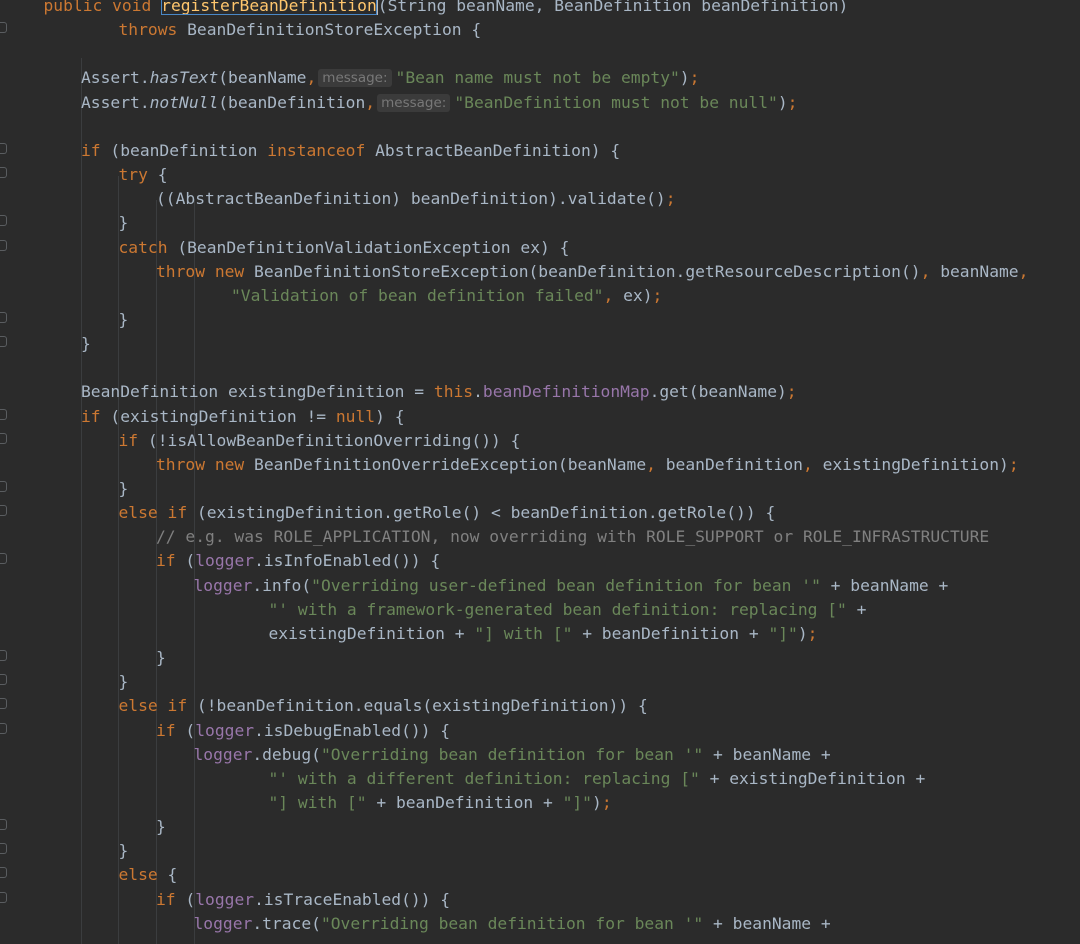 The height and width of the screenshot is (944, 1080). What do you see at coordinates (498, 150) in the screenshot?
I see `code-token: AbstractBeanDefinition) {` at bounding box center [498, 150].